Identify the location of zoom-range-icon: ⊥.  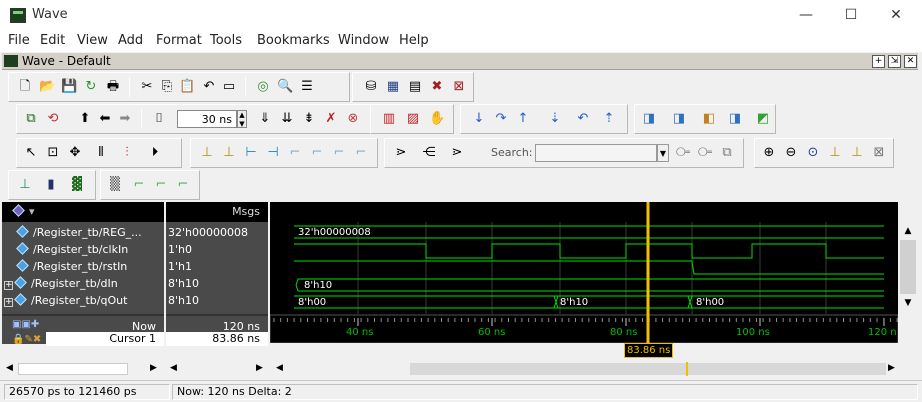
(857, 153).